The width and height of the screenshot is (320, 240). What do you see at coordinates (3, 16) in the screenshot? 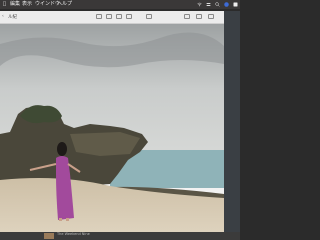
I see `back-button: ‹` at bounding box center [3, 16].